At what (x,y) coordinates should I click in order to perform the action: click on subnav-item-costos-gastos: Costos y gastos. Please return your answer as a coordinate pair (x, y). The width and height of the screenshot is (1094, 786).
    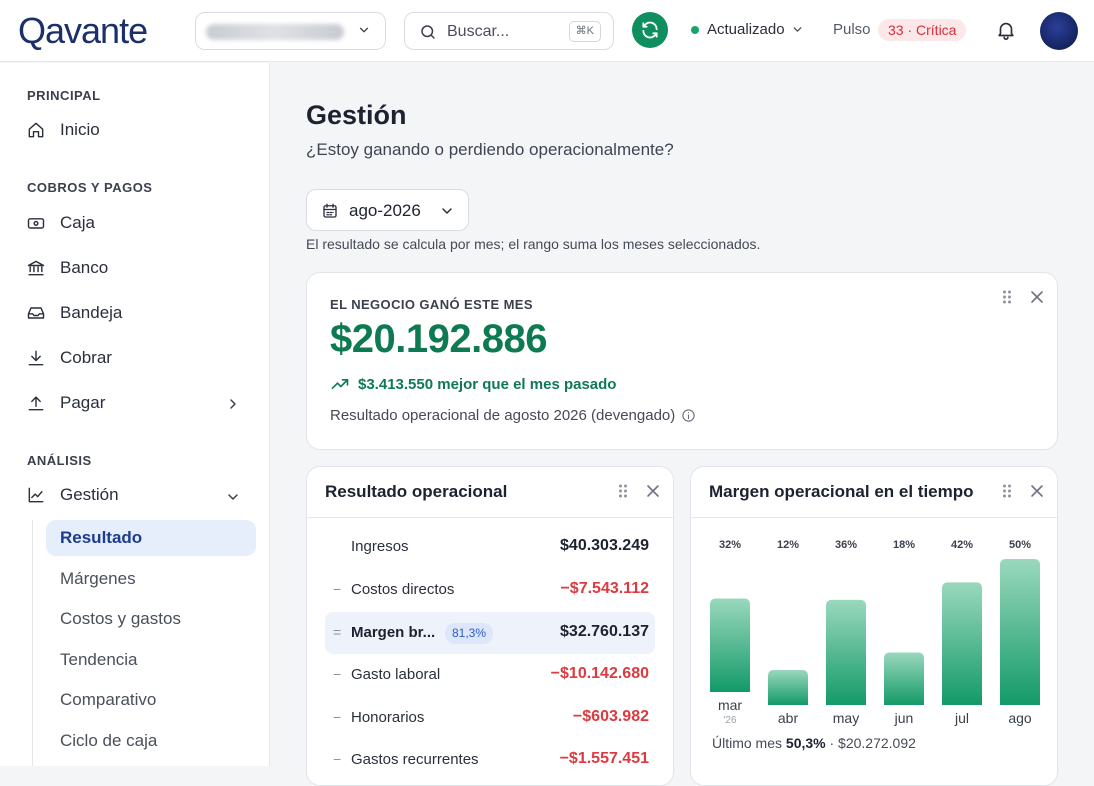
    Looking at the image, I should click on (151, 619).